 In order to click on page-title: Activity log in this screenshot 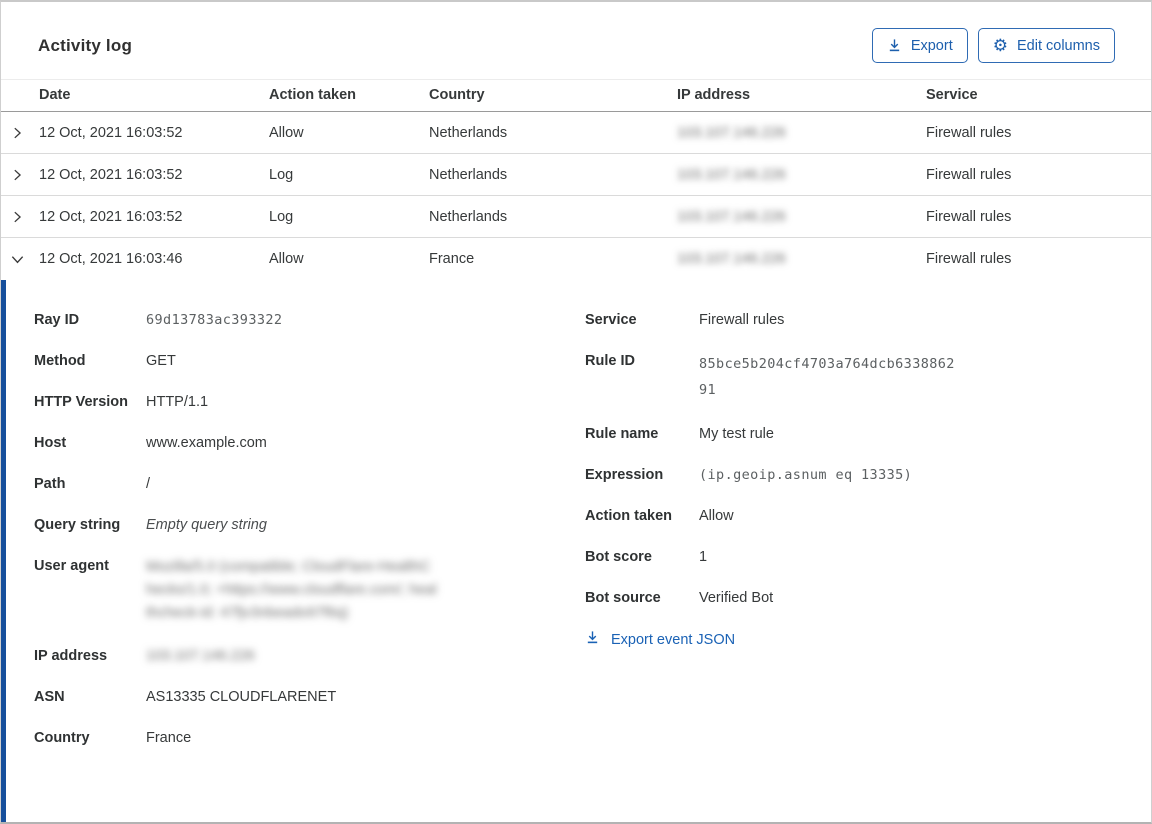, I will do `click(85, 45)`.